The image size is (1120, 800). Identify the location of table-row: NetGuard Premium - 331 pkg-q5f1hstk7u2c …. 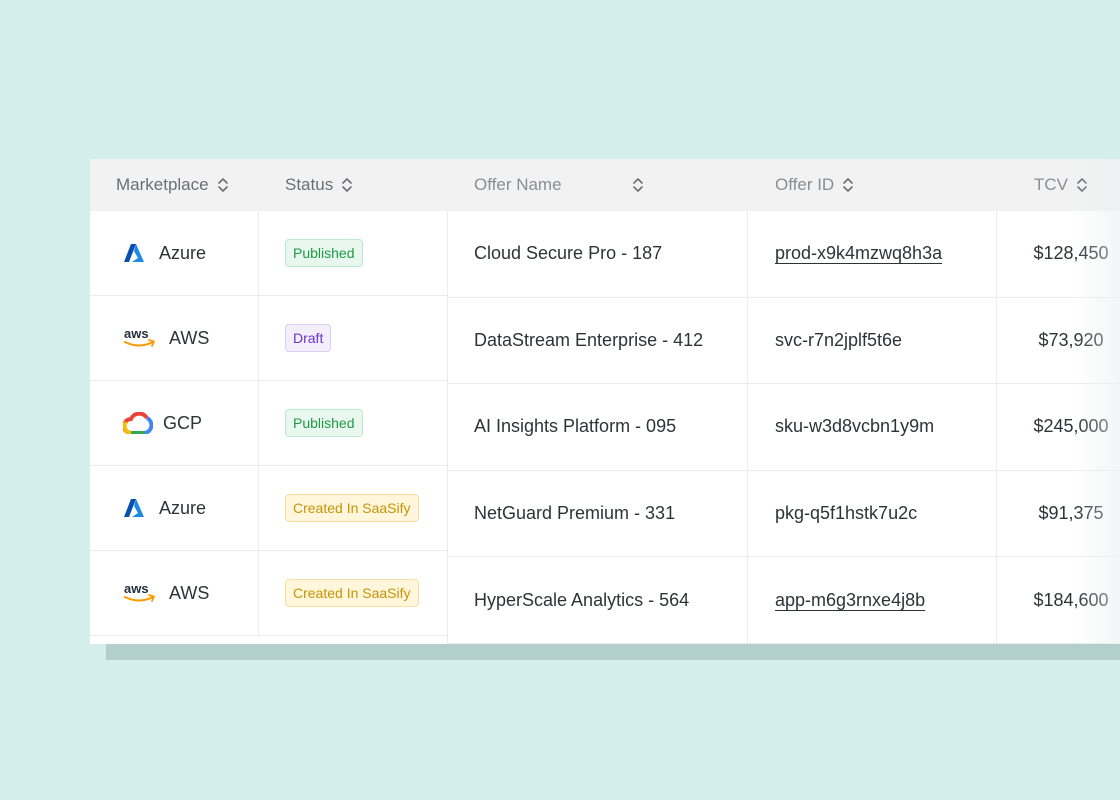
(784, 514).